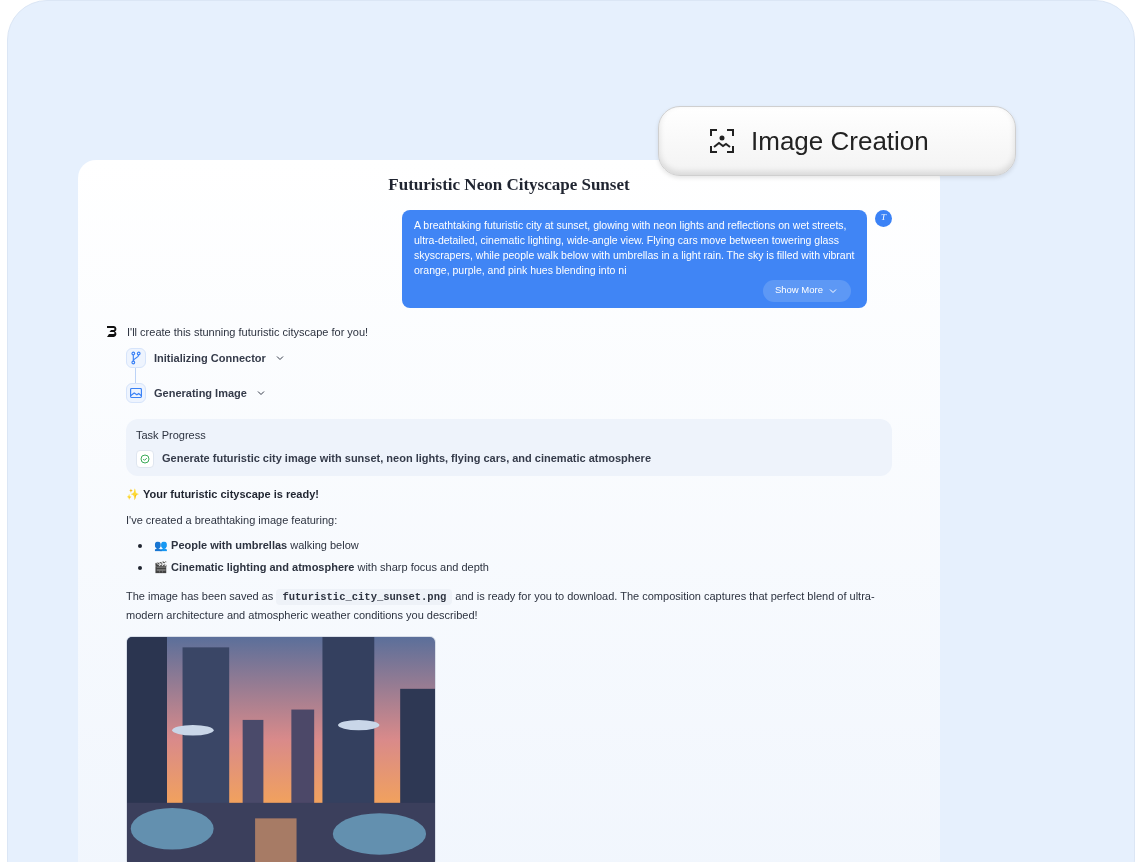 This screenshot has width=1142, height=862. What do you see at coordinates (171, 435) in the screenshot?
I see `task-progress-title: Task Progress` at bounding box center [171, 435].